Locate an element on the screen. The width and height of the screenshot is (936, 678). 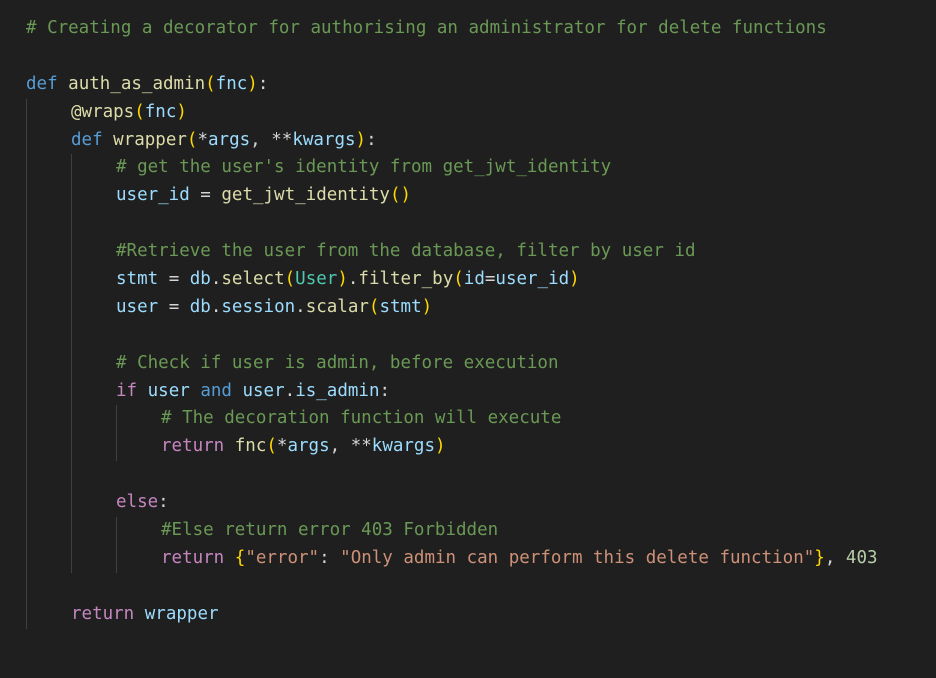
code-token: #Else return error 403 Forbidden is located at coordinates (330, 530).